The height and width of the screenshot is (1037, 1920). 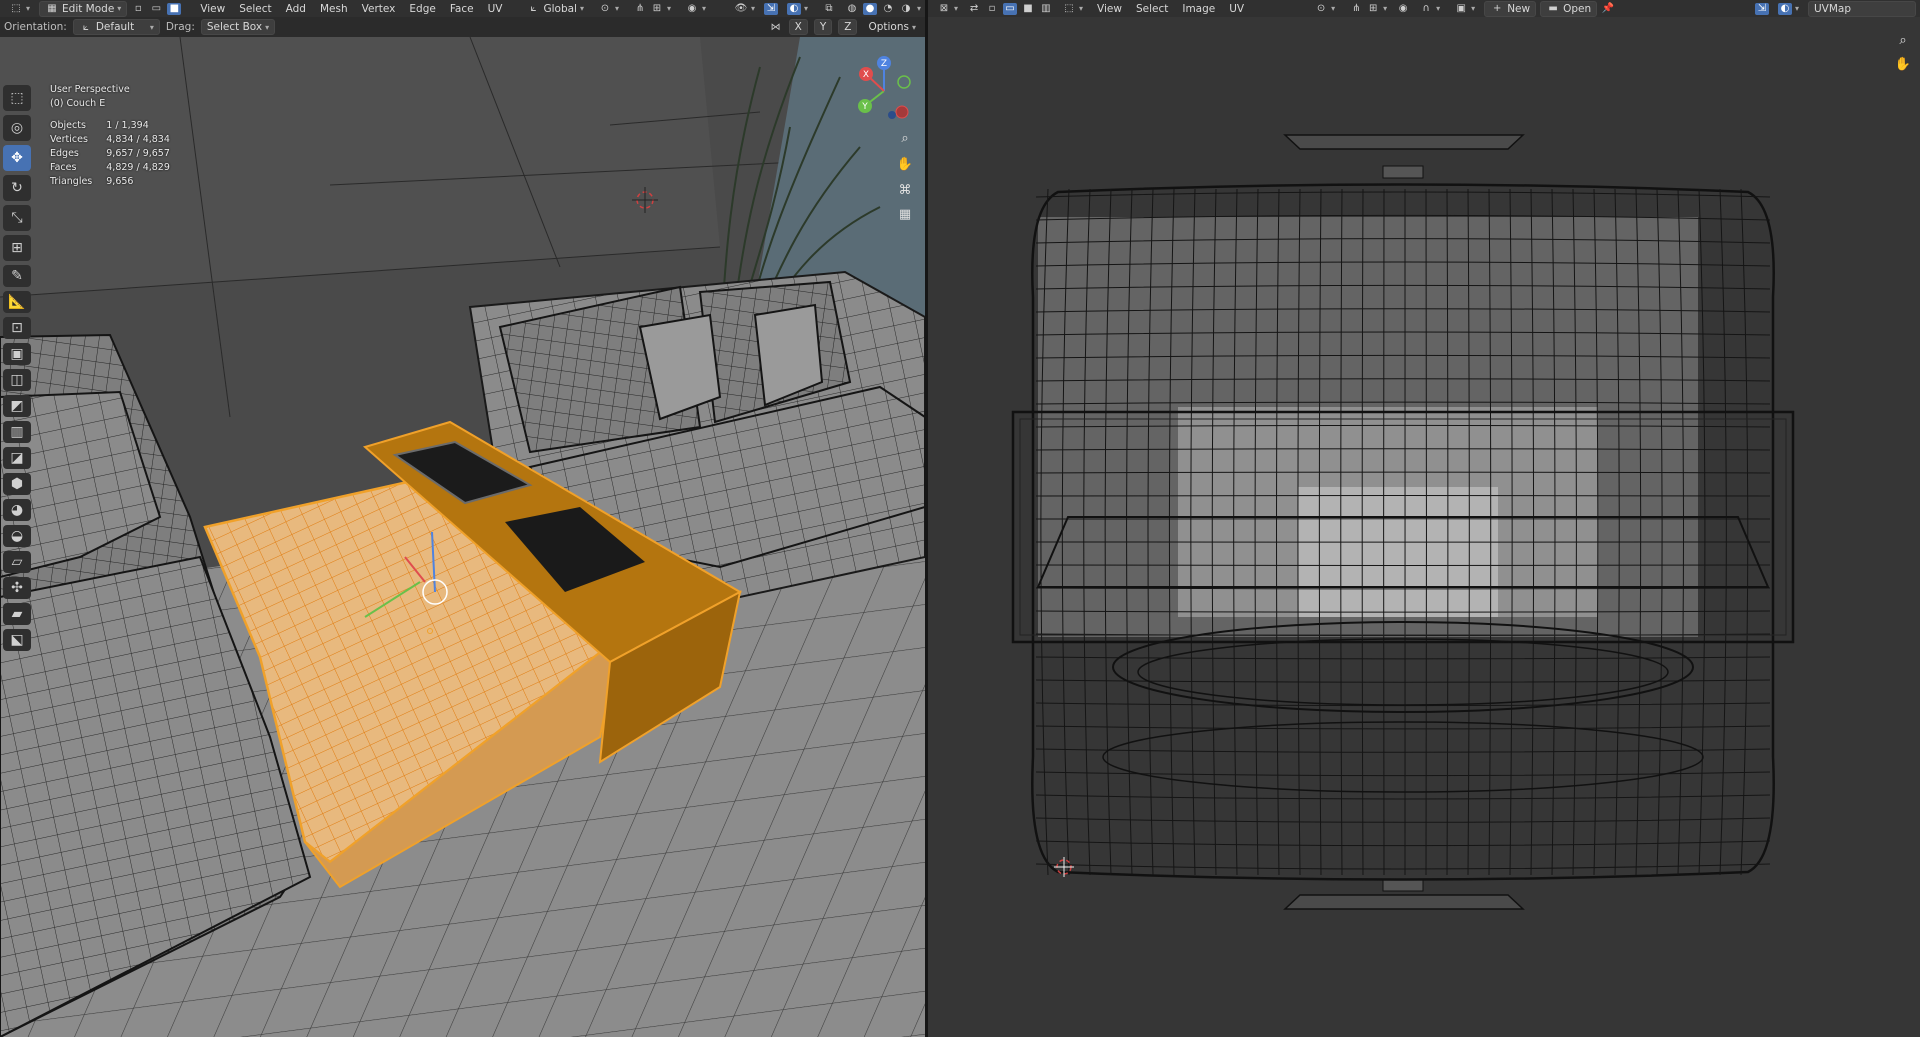 I want to click on uvmap-dropdown: UVMap, so click(x=1862, y=8).